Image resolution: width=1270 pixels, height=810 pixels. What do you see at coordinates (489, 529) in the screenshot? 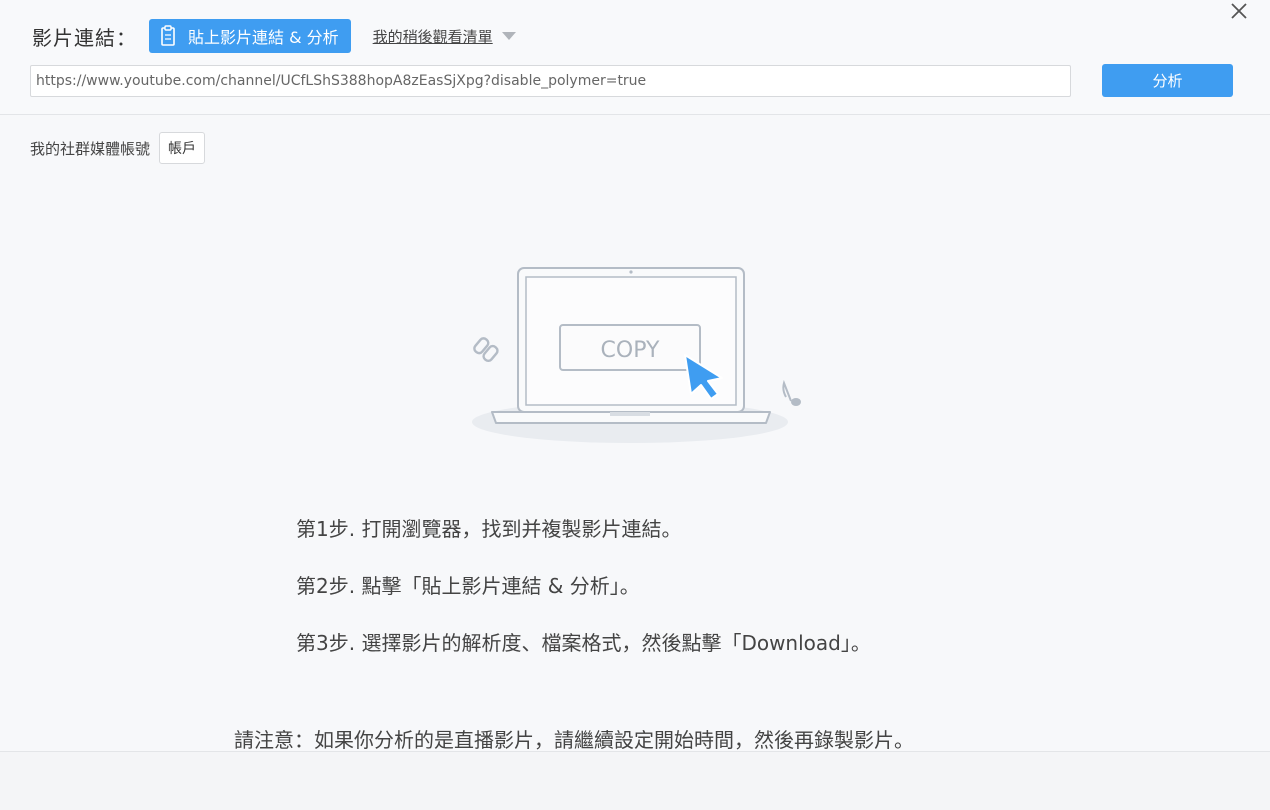
I see `step-1: 第1步. 打開瀏覽器，找到并複製影片連結。` at bounding box center [489, 529].